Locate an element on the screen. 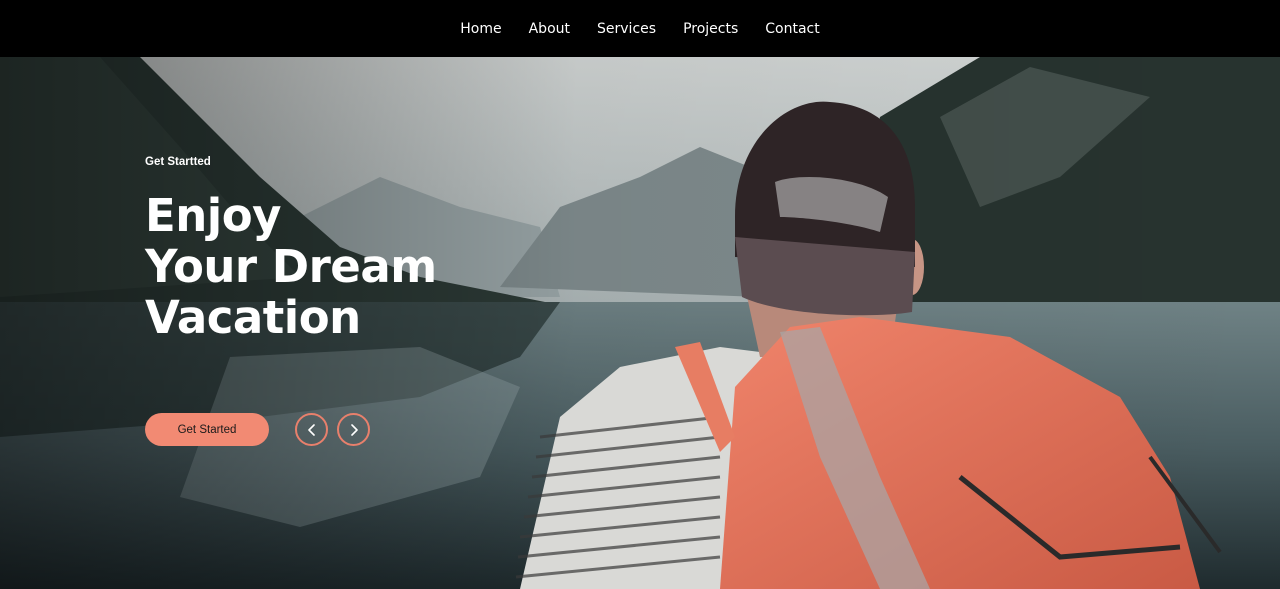 This screenshot has width=1280, height=589. get-started-button: Get Started is located at coordinates (207, 429).